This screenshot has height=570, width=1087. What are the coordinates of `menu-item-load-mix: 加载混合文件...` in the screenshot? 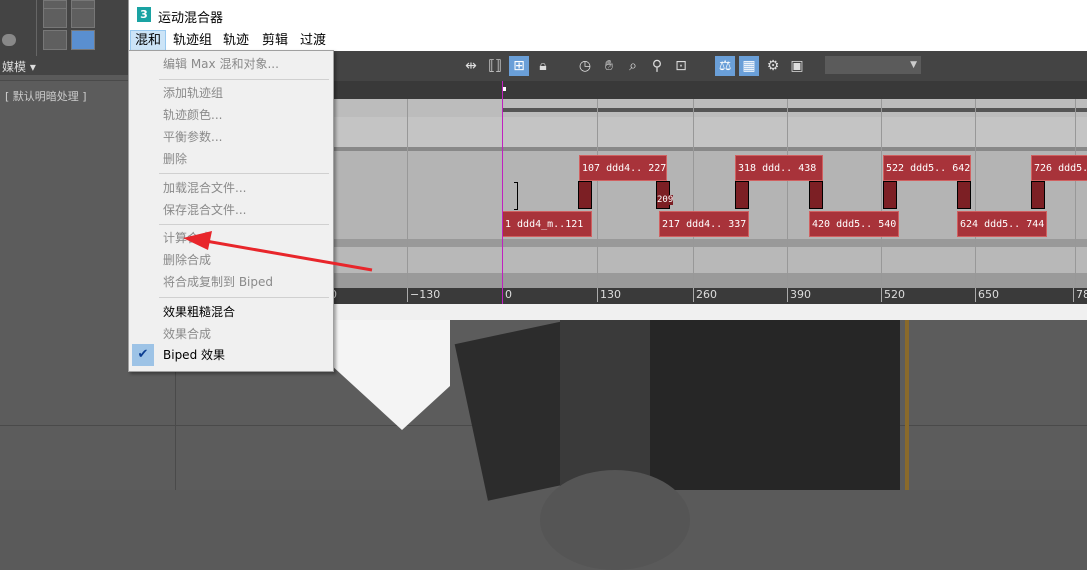 It's located at (204, 188).